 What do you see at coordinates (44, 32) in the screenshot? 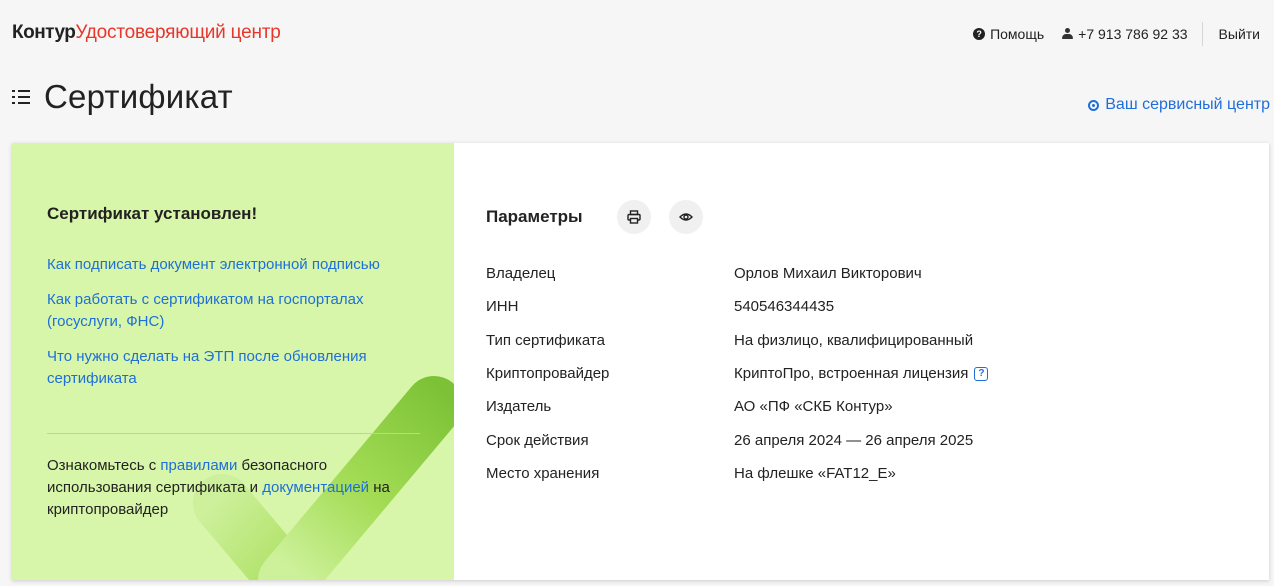
I see `logo-brand: Контур` at bounding box center [44, 32].